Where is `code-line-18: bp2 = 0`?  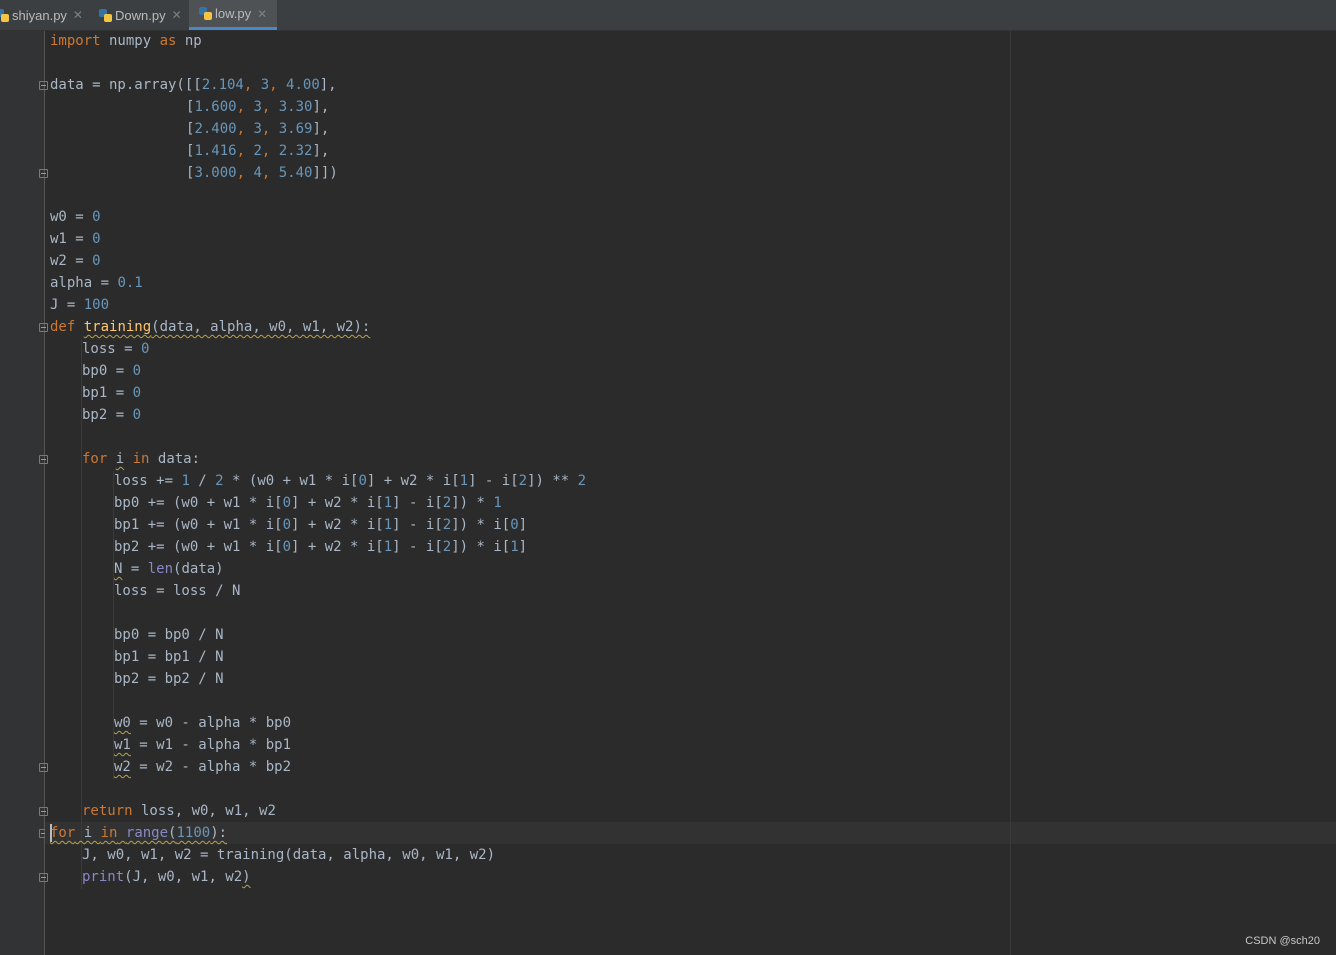 code-line-18: bp2 = 0 is located at coordinates (112, 415).